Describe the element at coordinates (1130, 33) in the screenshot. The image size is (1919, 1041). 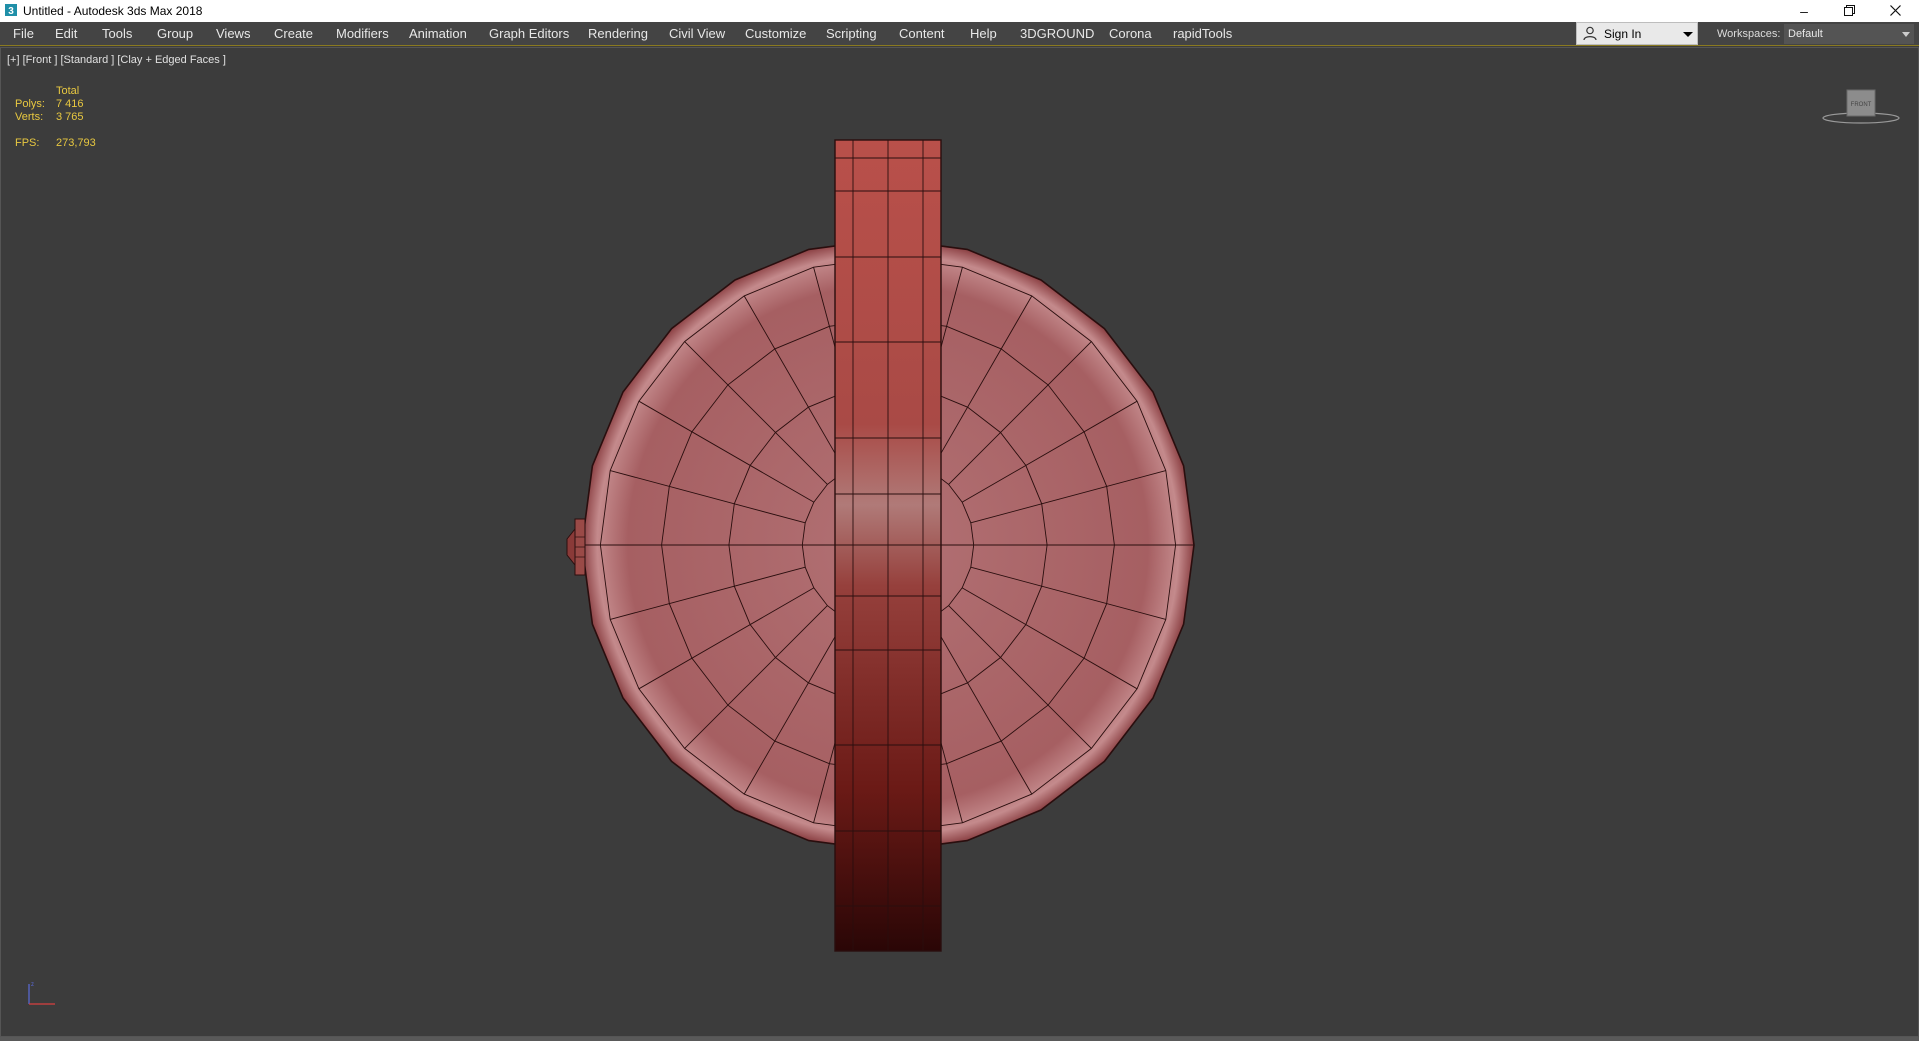
I see `menu-corona: Corona` at that location.